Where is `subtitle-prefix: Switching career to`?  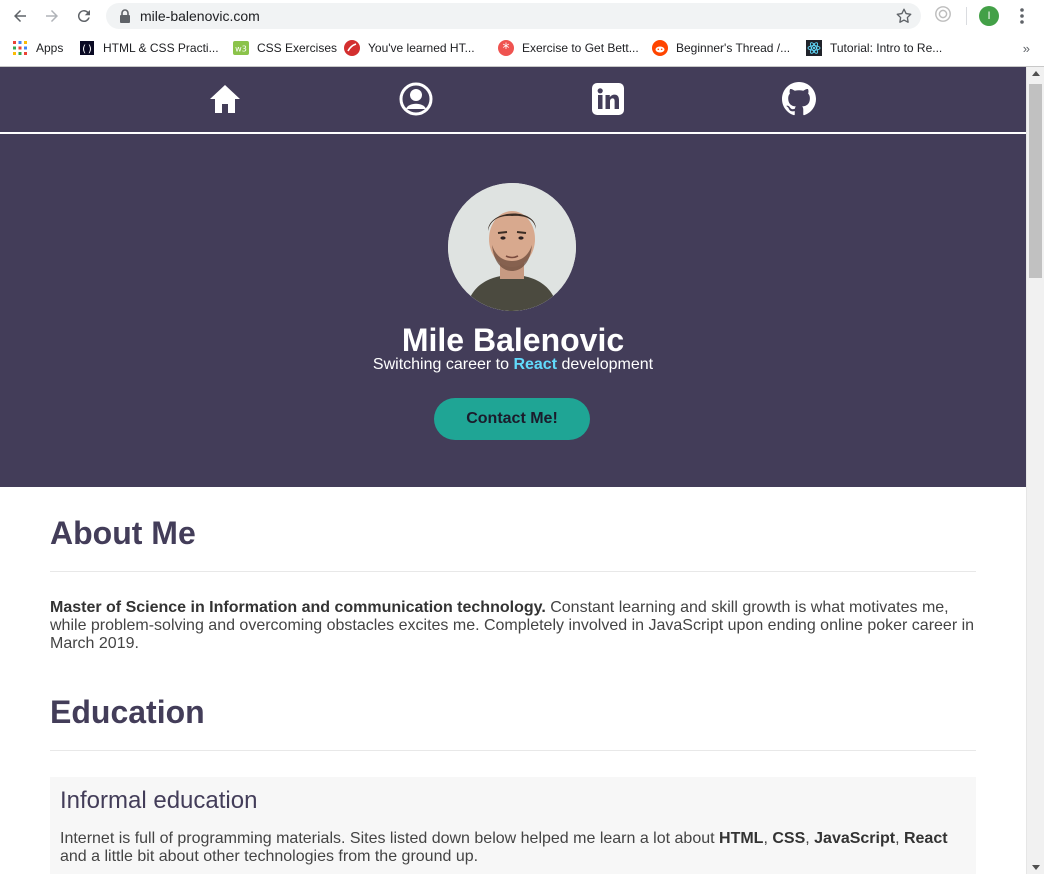 subtitle-prefix: Switching career to is located at coordinates (443, 364).